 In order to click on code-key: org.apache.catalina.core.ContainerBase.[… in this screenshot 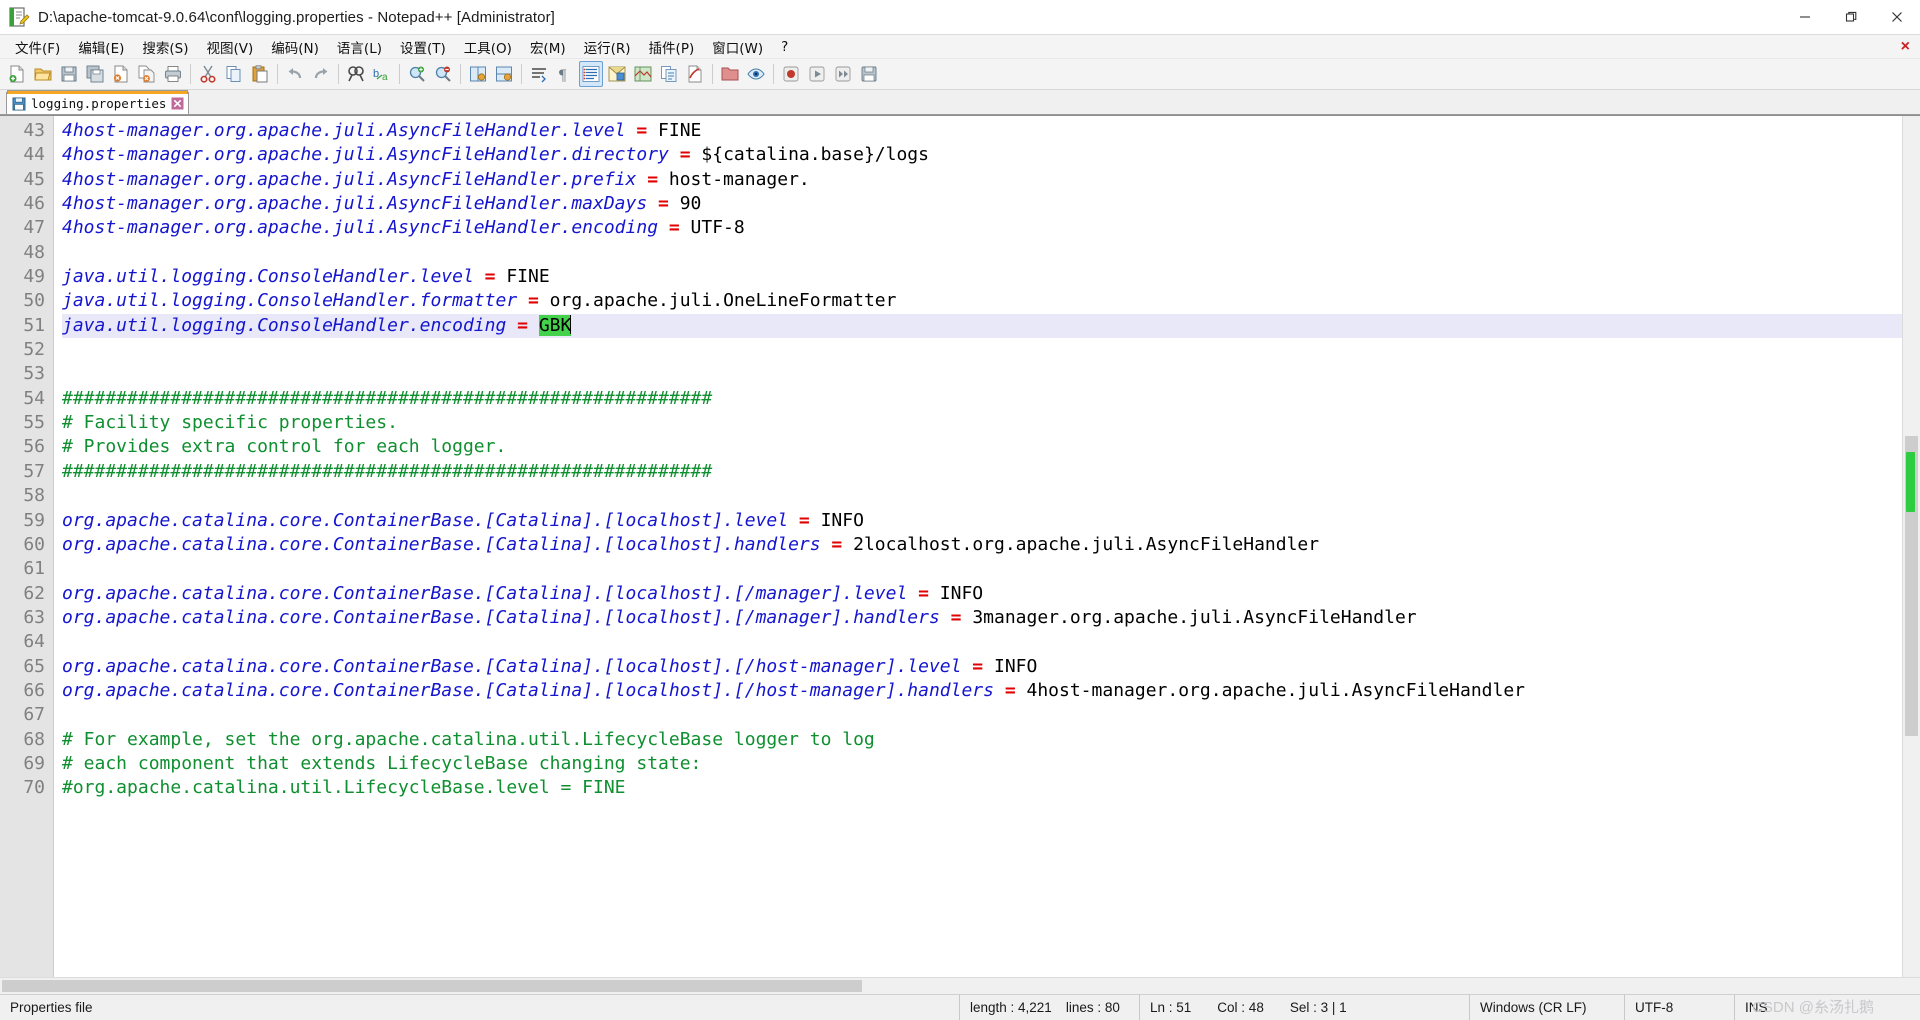, I will do `click(485, 593)`.